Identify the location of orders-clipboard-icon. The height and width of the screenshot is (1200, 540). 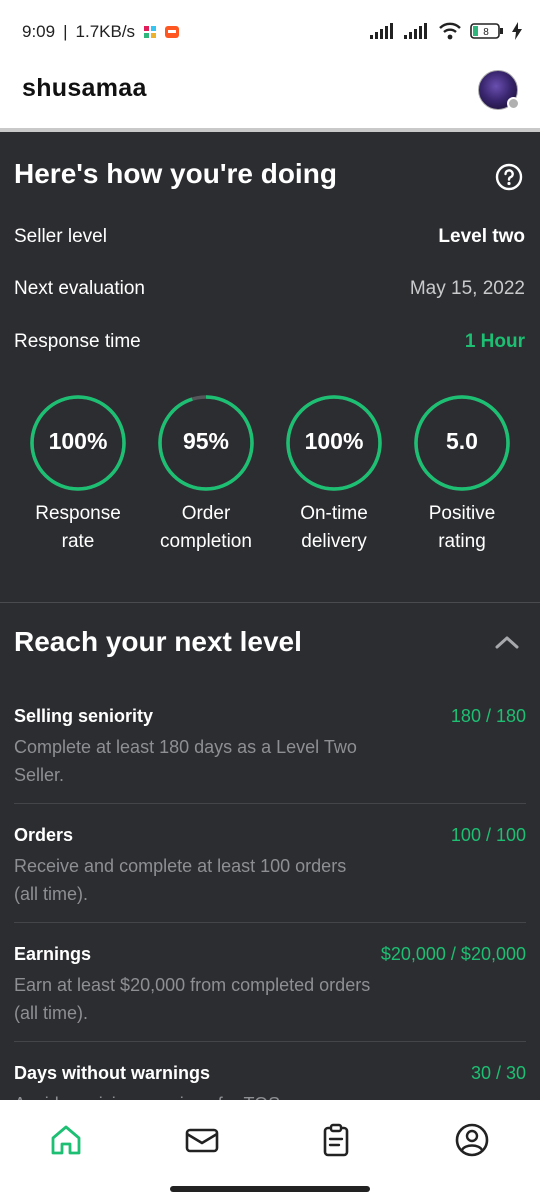
(336, 1140).